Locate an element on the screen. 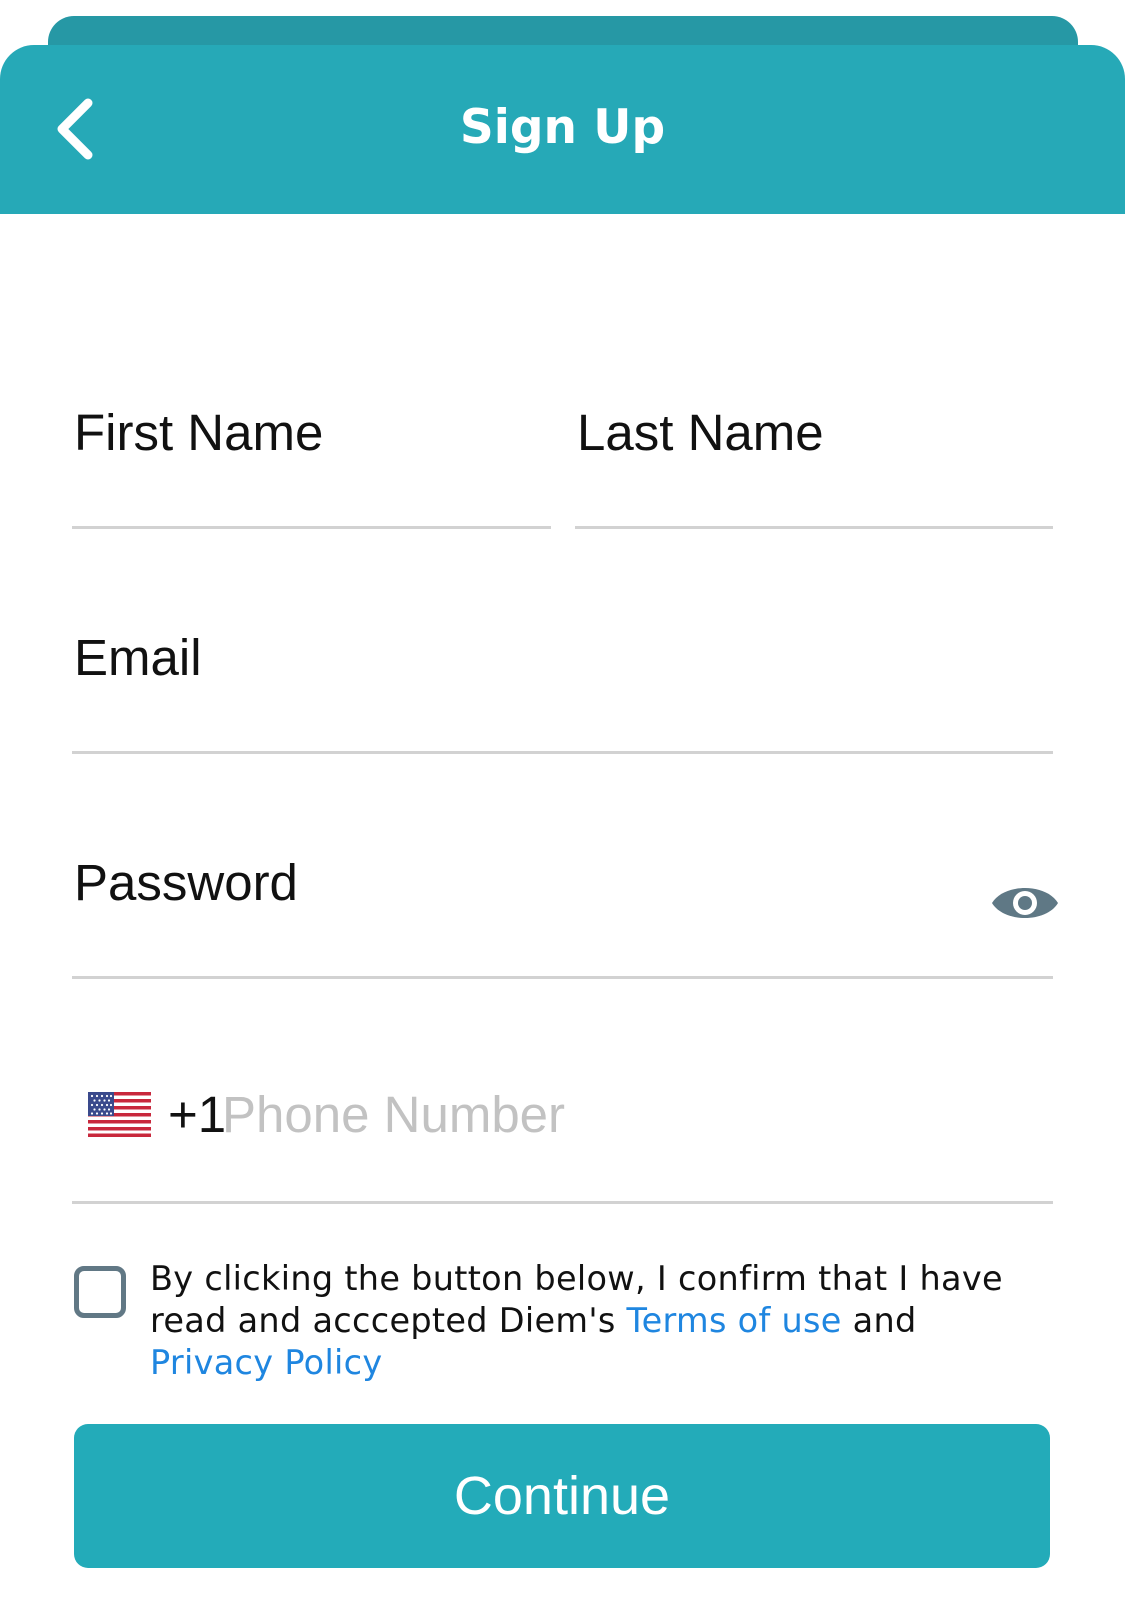 This screenshot has width=1125, height=1598. last-name-underline is located at coordinates (814, 527).